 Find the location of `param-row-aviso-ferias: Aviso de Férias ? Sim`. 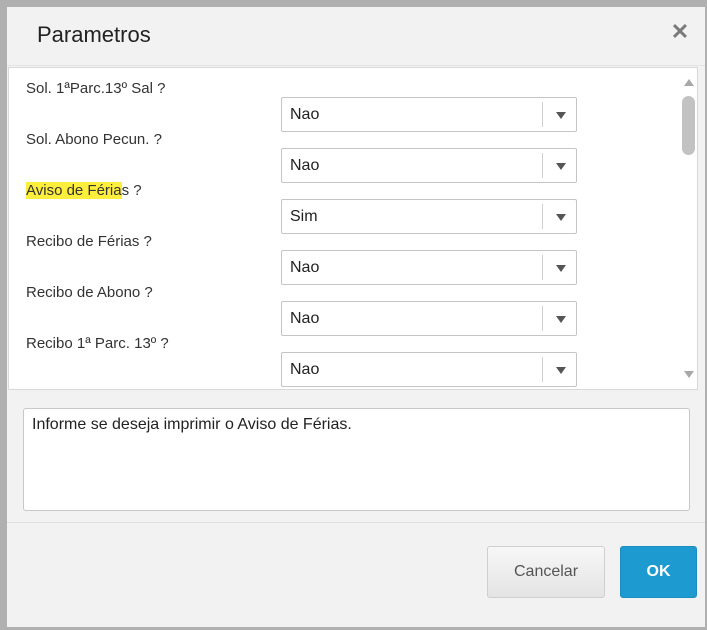

param-row-aviso-ferias: Aviso de Férias ? Sim is located at coordinates (344, 208).